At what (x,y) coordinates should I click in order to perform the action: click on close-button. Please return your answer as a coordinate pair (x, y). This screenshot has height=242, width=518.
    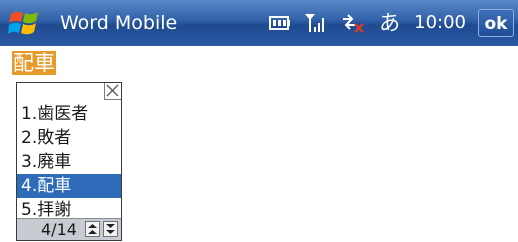
    Looking at the image, I should click on (112, 91).